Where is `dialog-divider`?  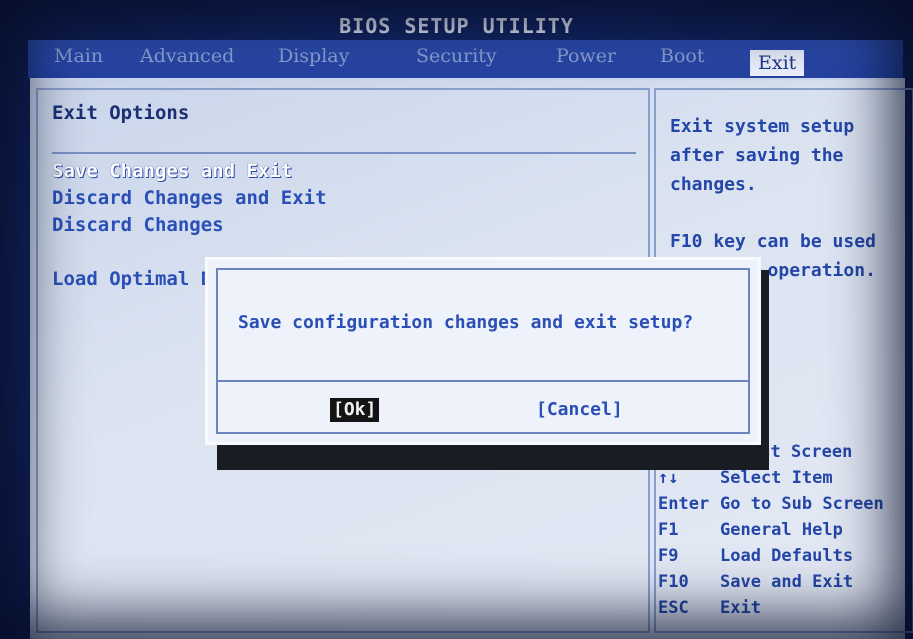
dialog-divider is located at coordinates (483, 381).